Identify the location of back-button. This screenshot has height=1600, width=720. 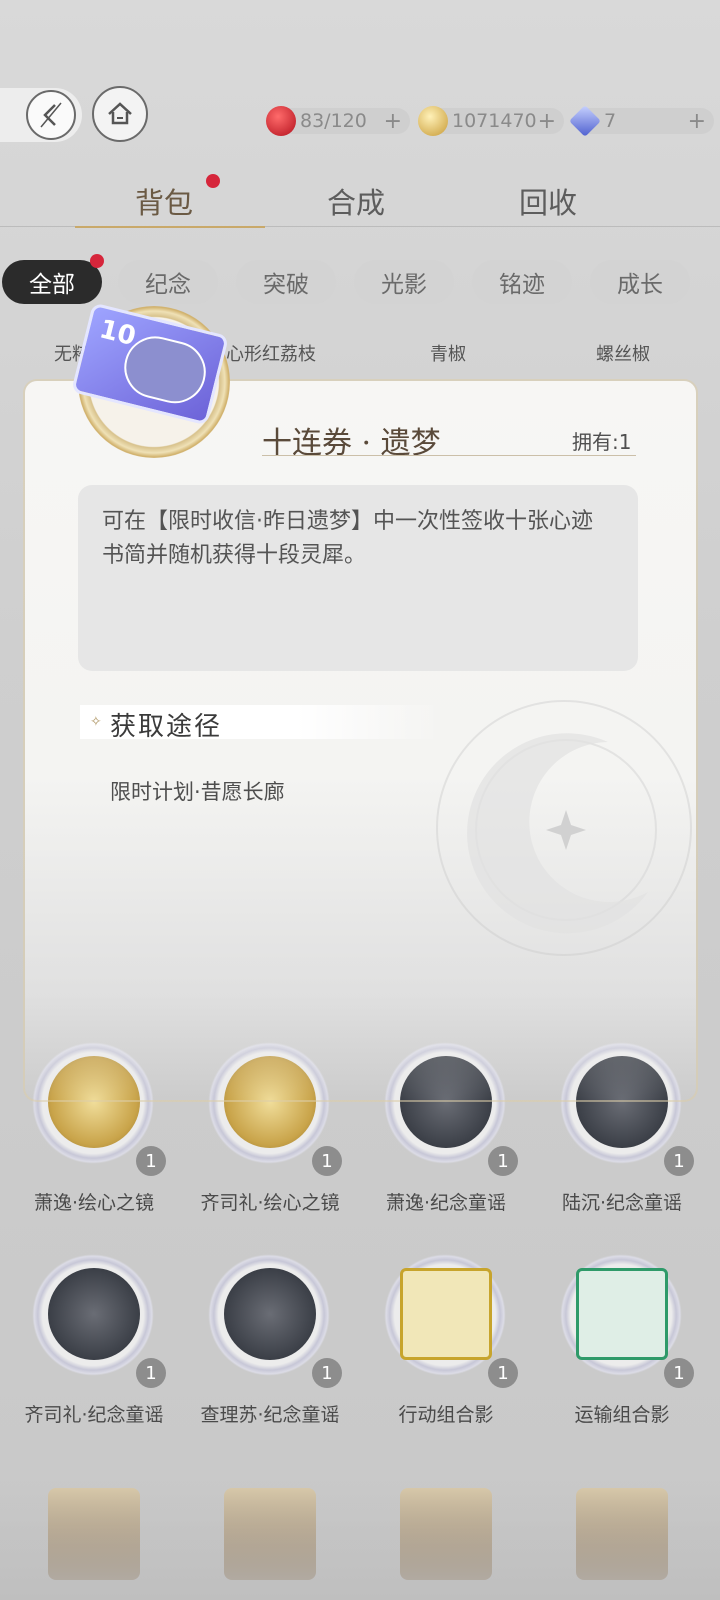
(41, 115).